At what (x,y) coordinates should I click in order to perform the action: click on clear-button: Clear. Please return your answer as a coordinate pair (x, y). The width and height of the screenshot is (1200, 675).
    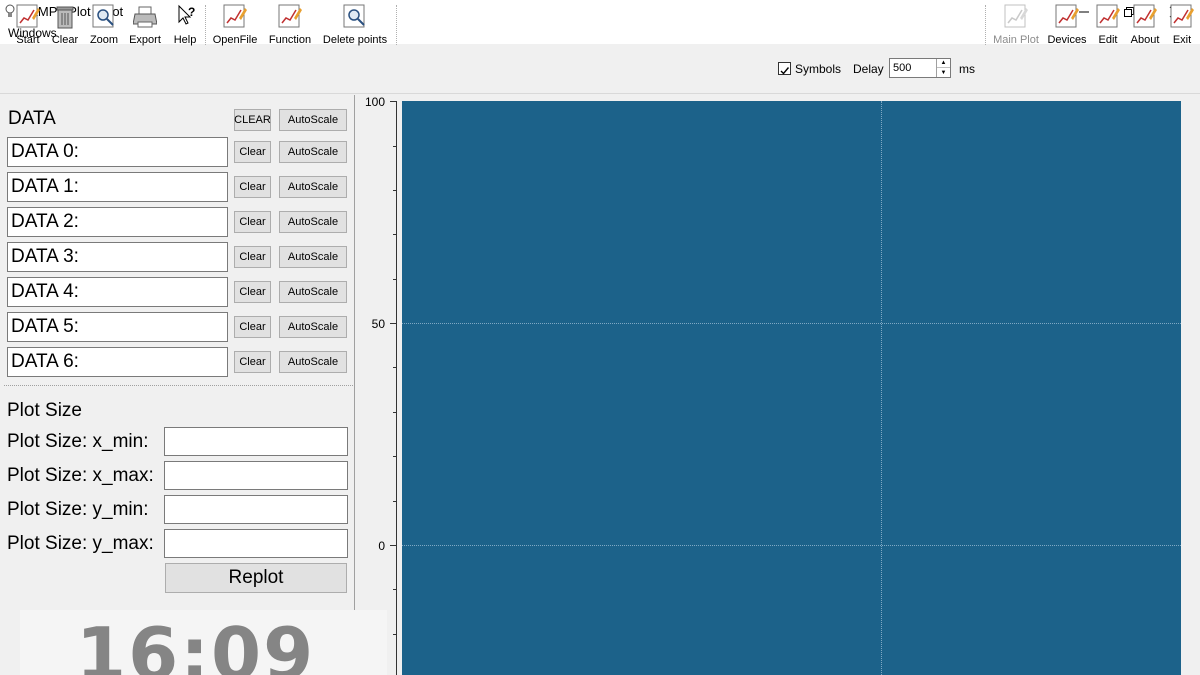
    Looking at the image, I should click on (65, 26).